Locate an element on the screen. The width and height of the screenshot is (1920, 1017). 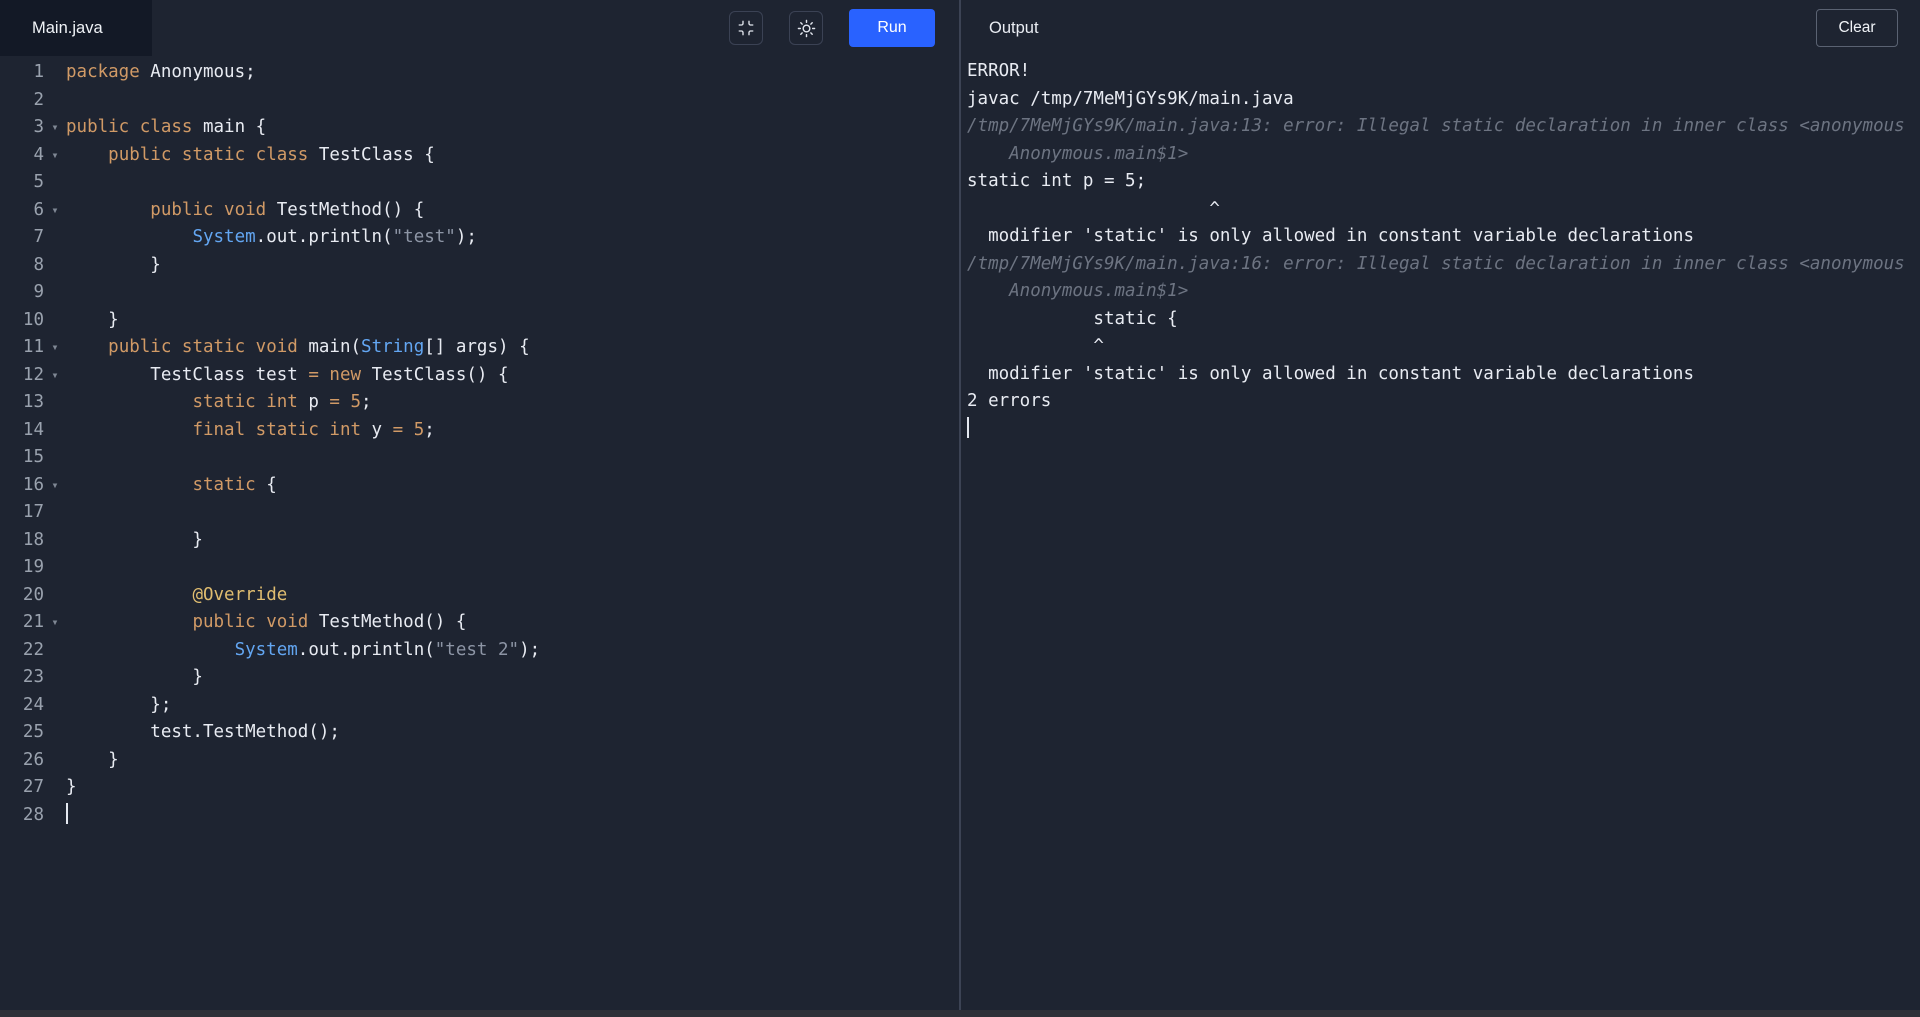
code-line: 2 is located at coordinates (479, 101).